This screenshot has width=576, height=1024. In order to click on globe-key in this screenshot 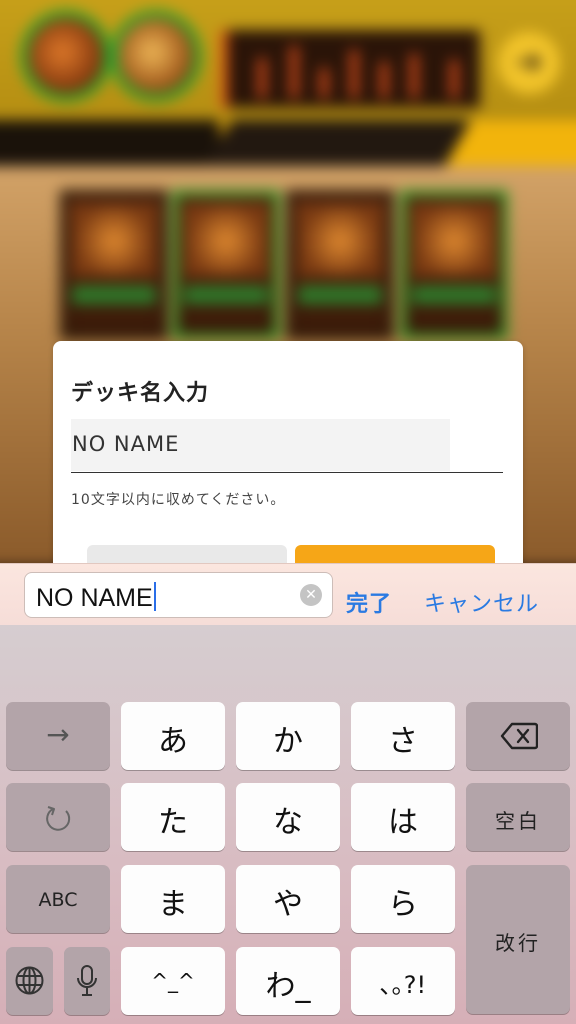, I will do `click(29, 981)`.